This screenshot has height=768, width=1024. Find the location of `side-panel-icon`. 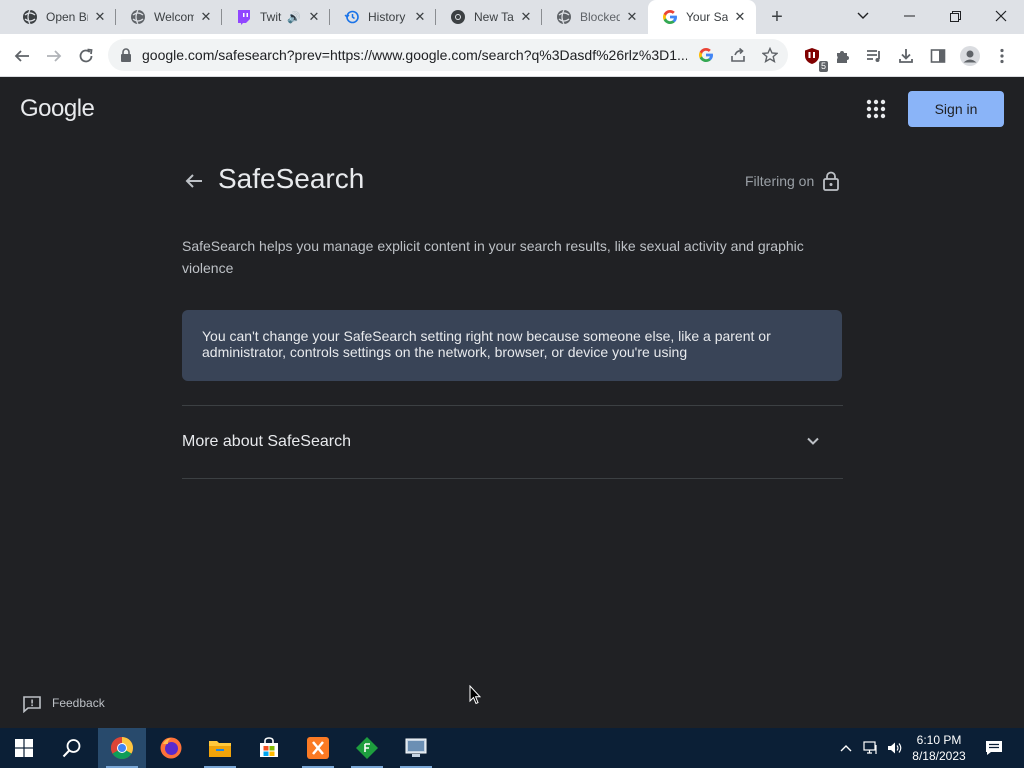

side-panel-icon is located at coordinates (938, 56).